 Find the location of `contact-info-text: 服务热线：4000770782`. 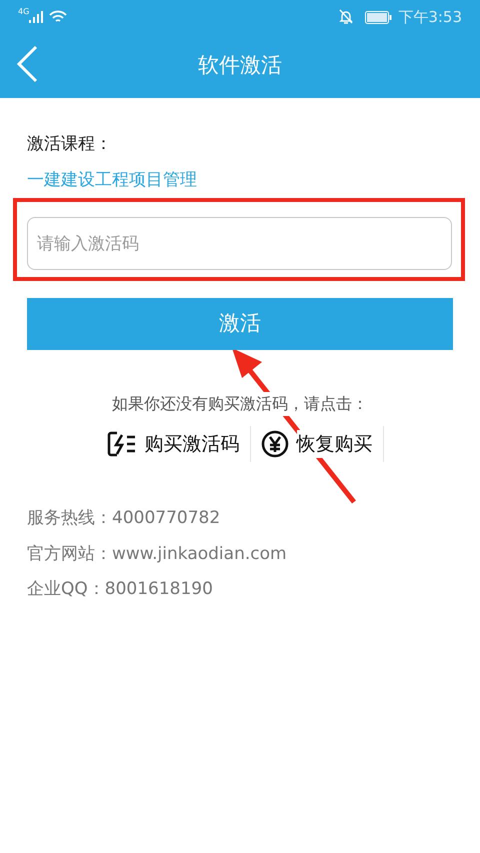

contact-info-text: 服务热线：4000770782 is located at coordinates (124, 518).